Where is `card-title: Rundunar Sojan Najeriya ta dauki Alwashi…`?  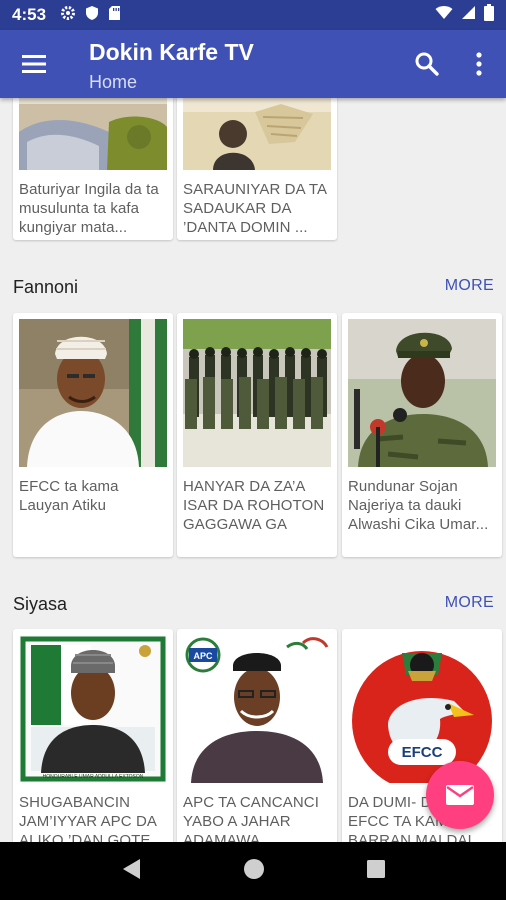
card-title: Rundunar Sojan Najeriya ta dauki Alwashi… is located at coordinates (418, 505).